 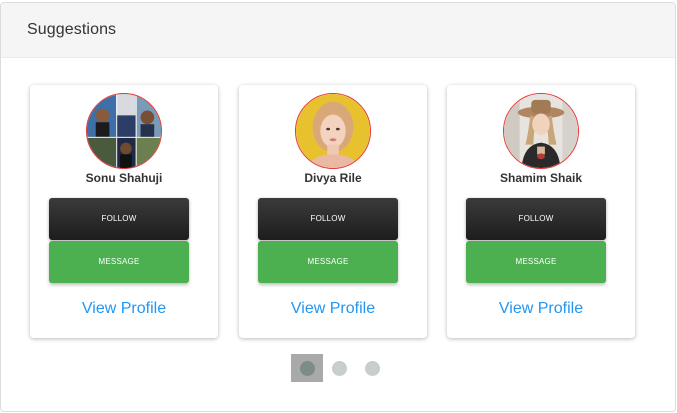 What do you see at coordinates (72, 29) in the screenshot?
I see `panel-title: Suggestions` at bounding box center [72, 29].